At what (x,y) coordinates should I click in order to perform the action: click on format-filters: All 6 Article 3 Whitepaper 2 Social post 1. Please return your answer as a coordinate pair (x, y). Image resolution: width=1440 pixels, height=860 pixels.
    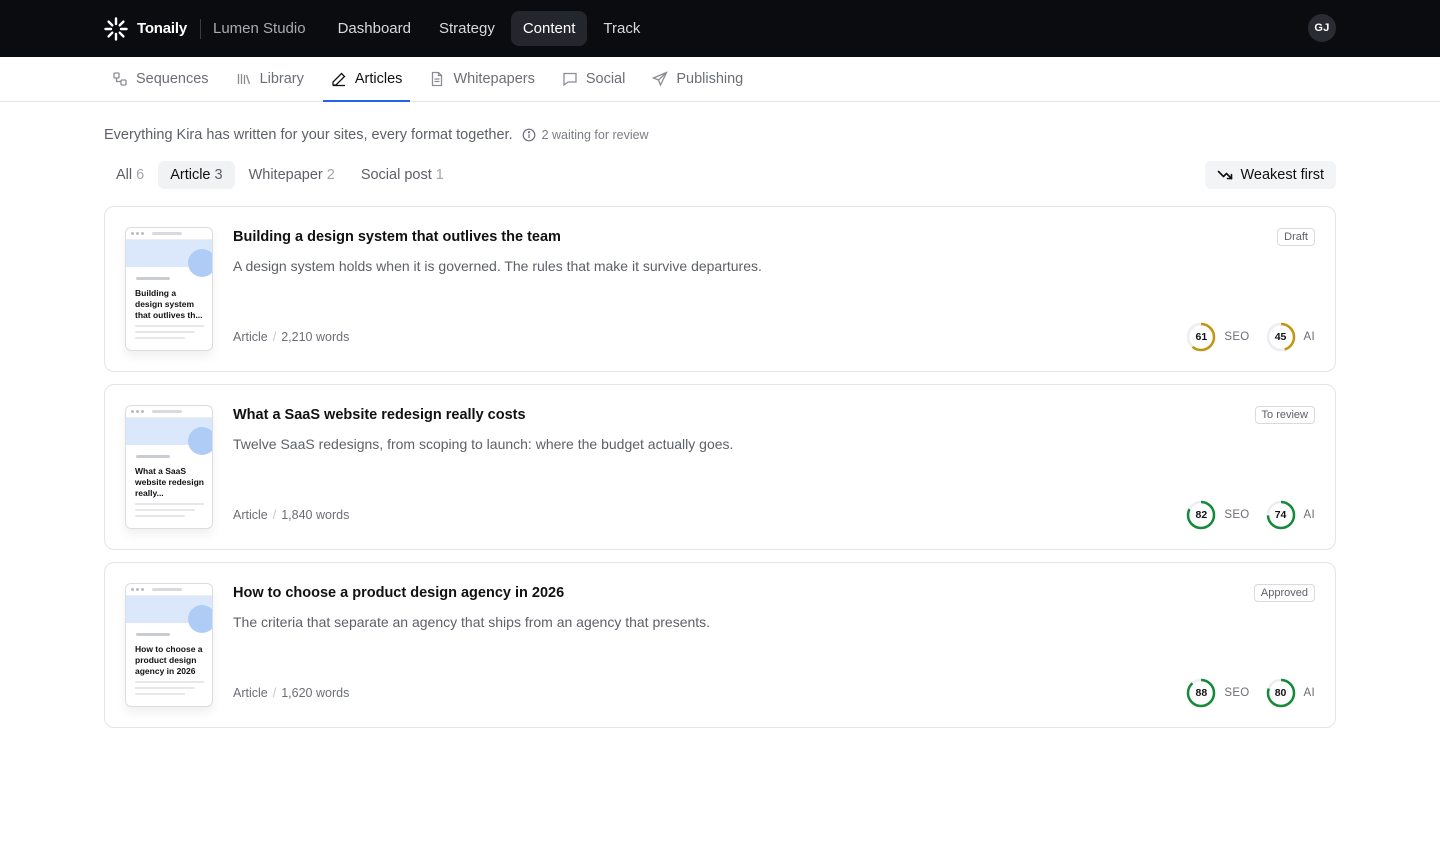
    Looking at the image, I should click on (280, 175).